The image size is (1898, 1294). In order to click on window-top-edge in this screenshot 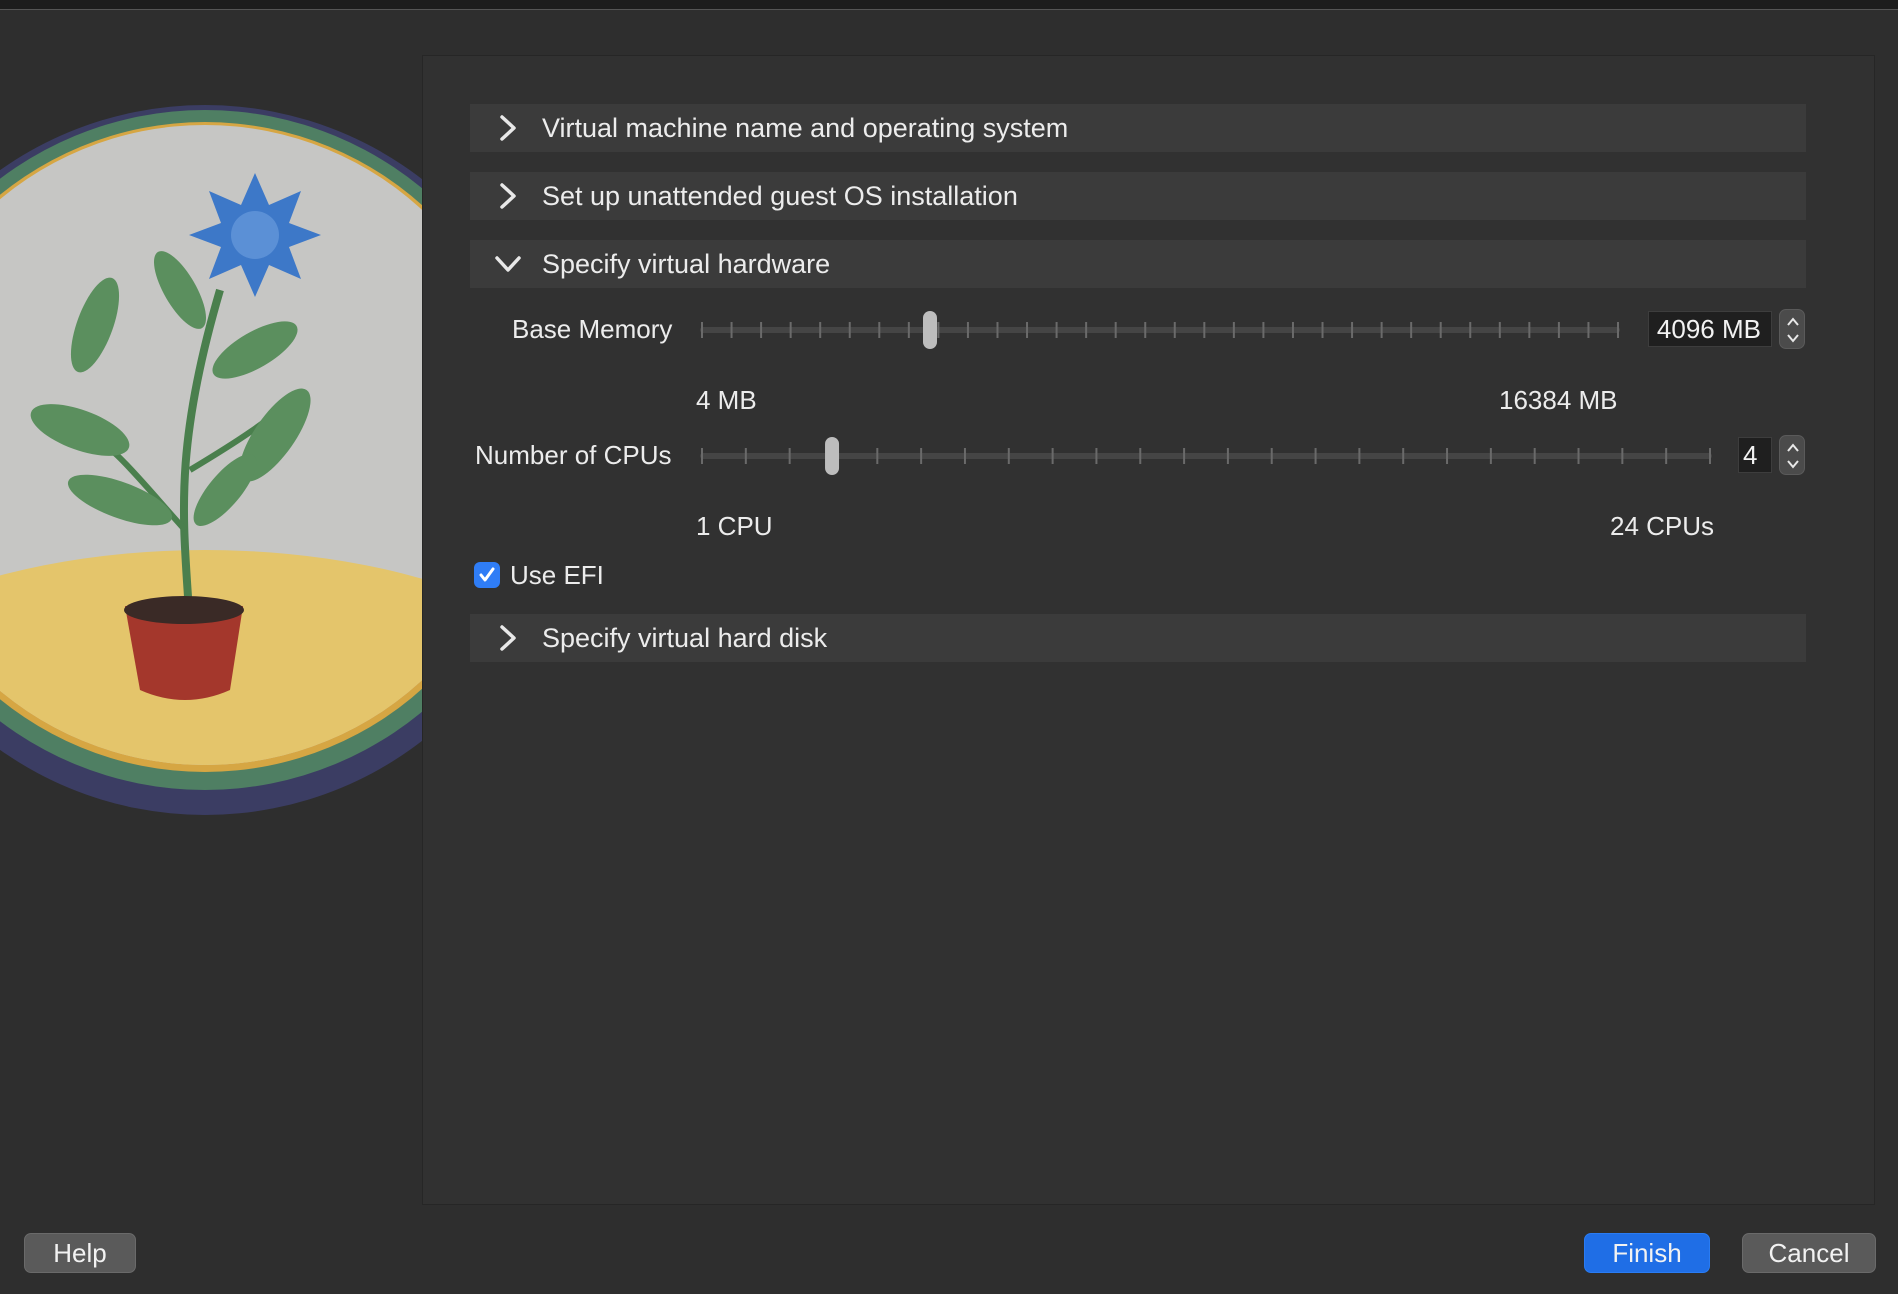, I will do `click(949, 5)`.